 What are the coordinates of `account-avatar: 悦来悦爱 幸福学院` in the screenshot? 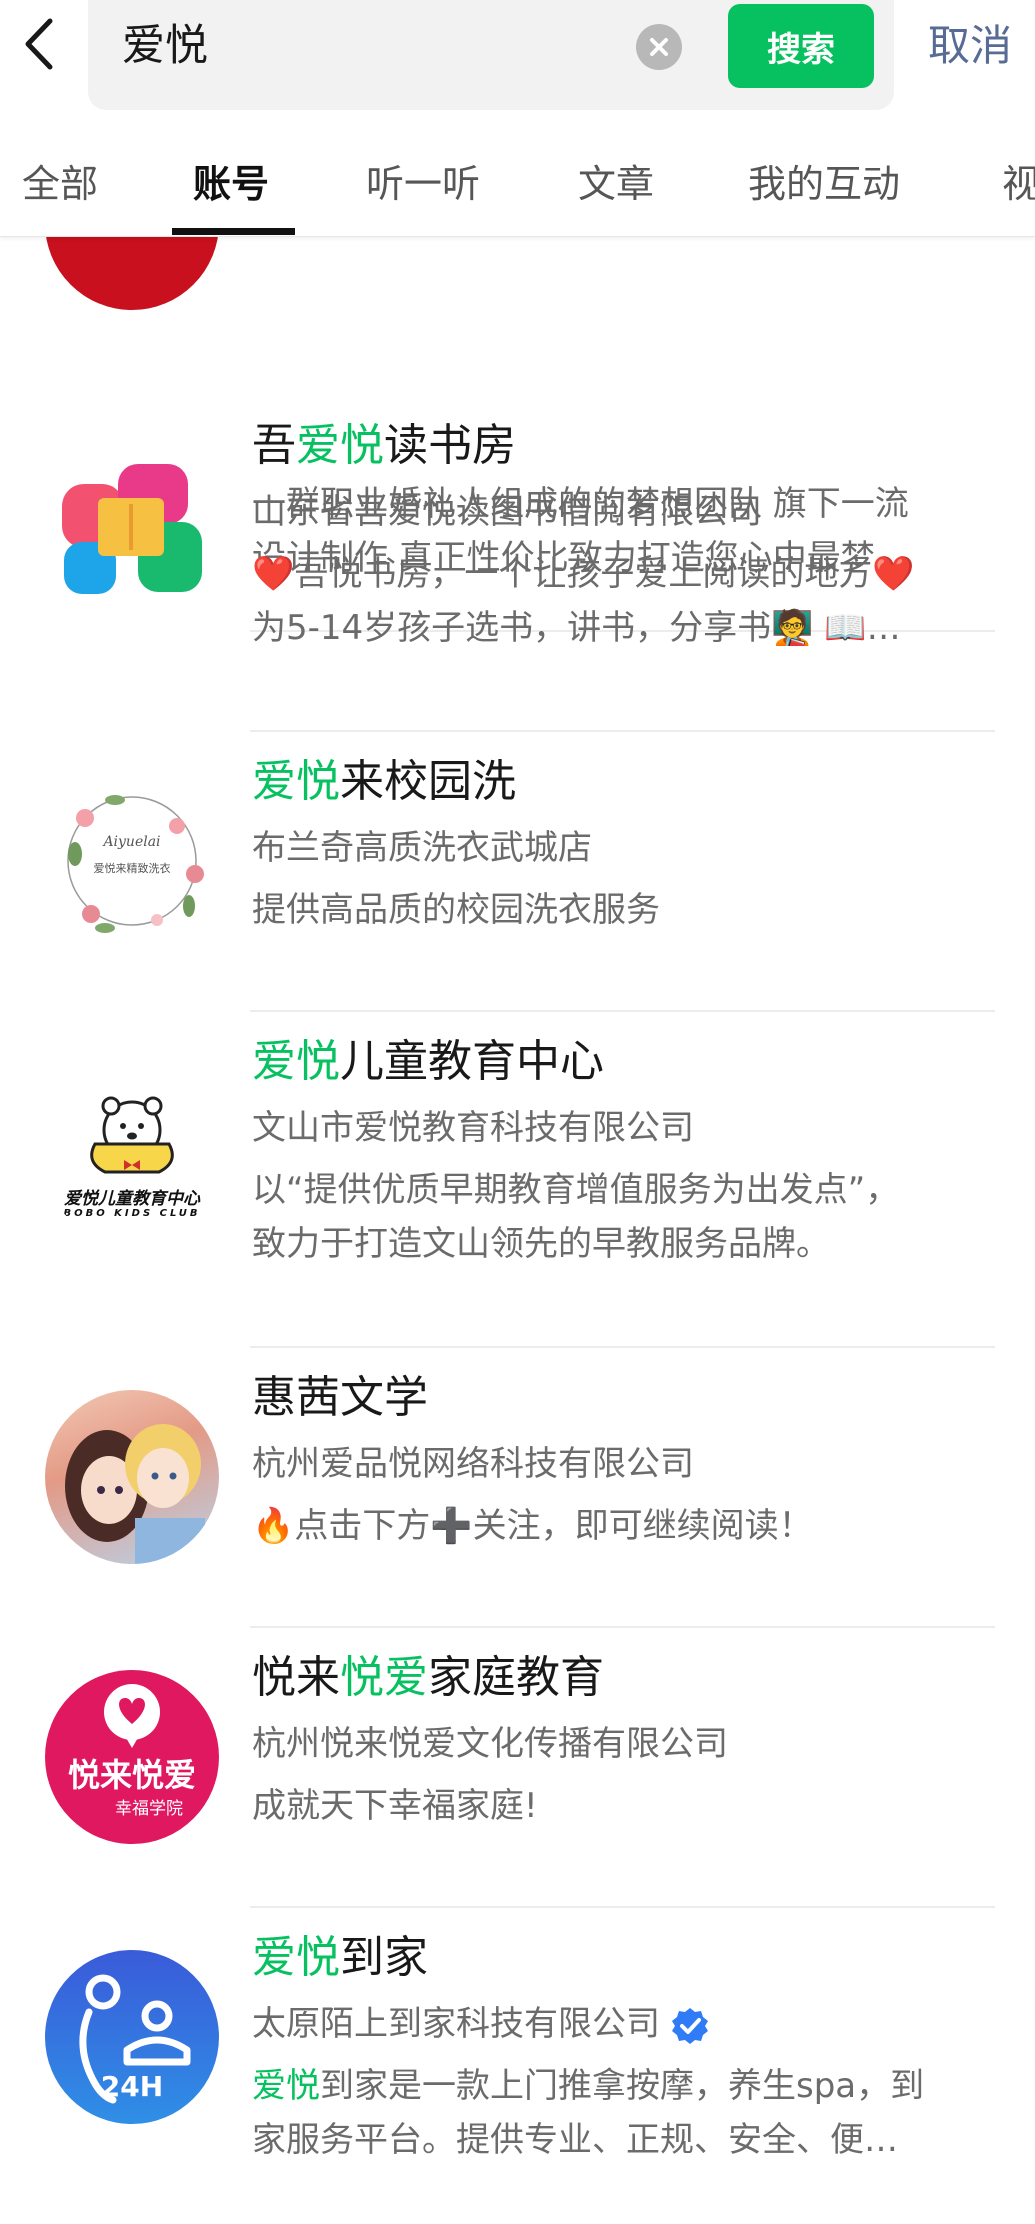 It's located at (132, 1757).